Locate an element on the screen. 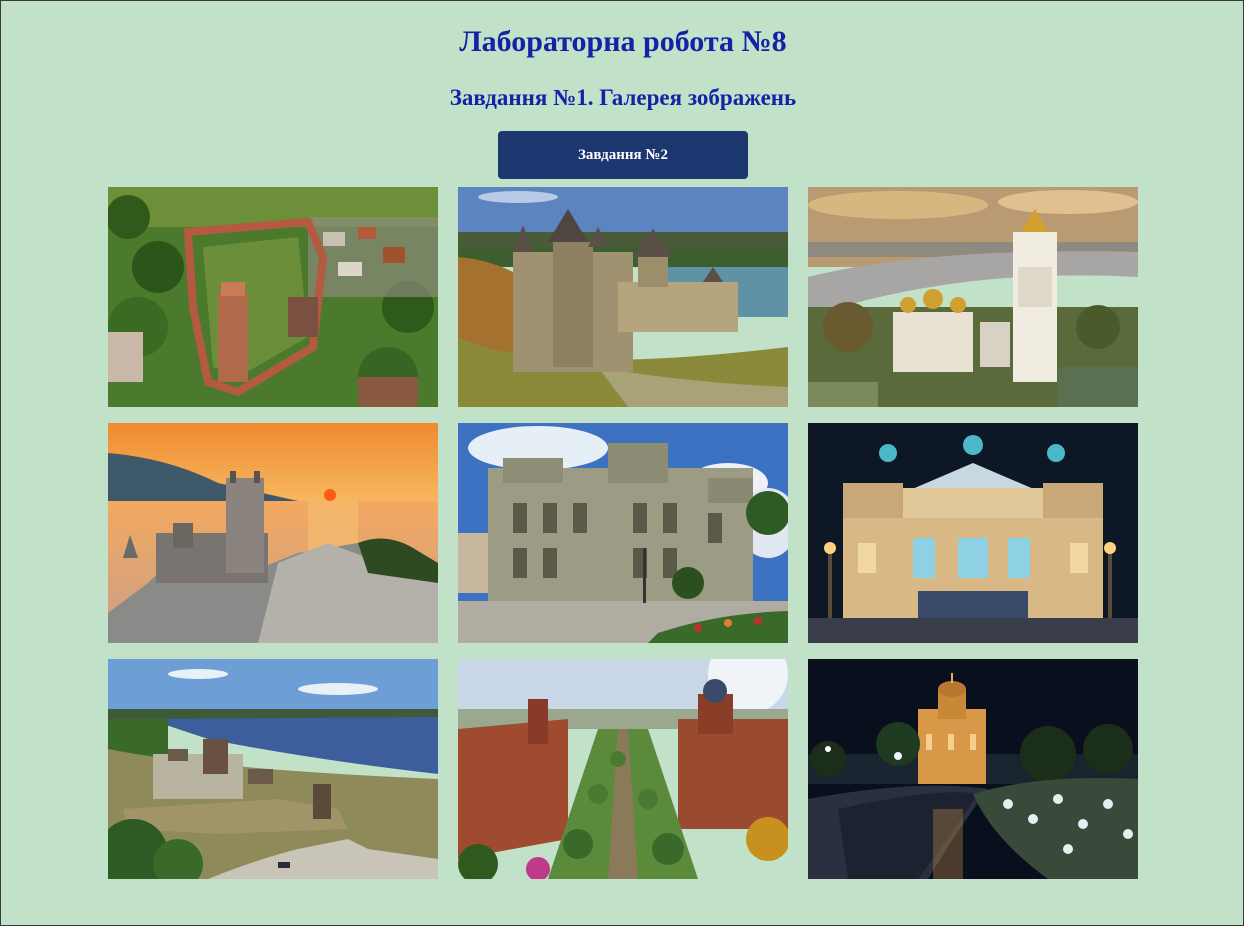 Image resolution: width=1244 pixels, height=926 pixels. task-subtitle: Завдання №1. Галерея зображень is located at coordinates (623, 97).